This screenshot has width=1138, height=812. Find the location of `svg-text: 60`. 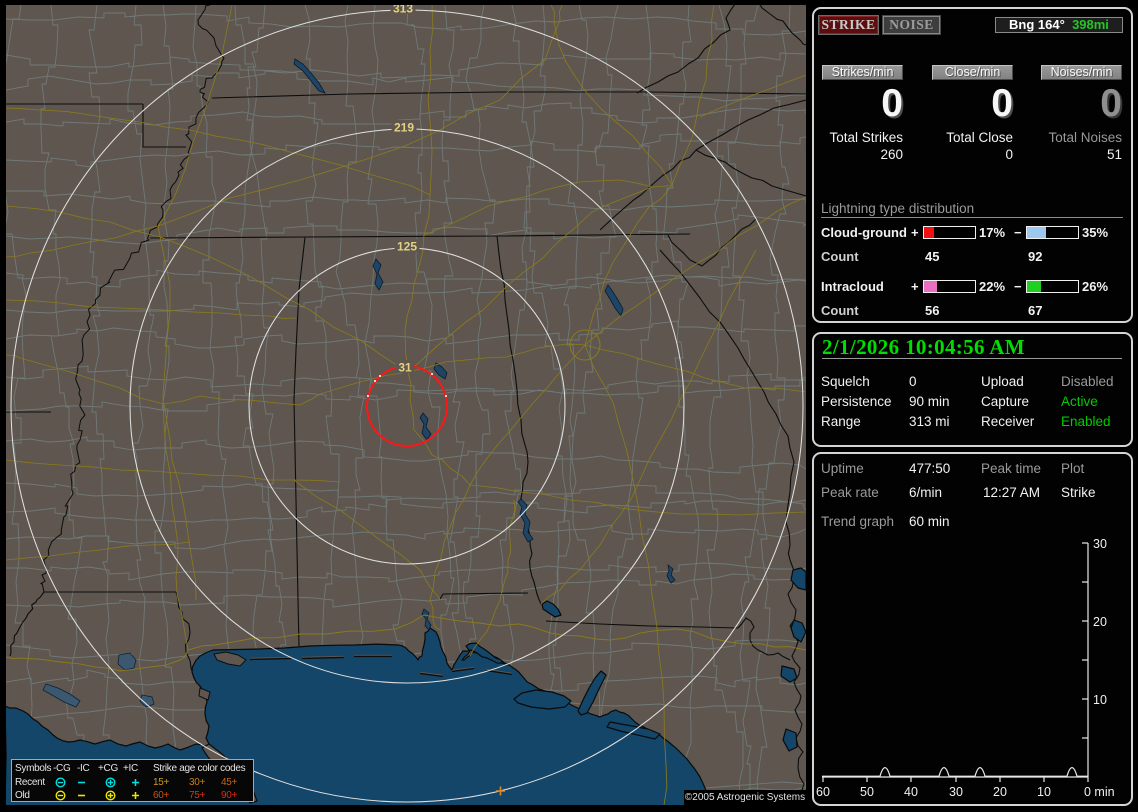

svg-text: 60 is located at coordinates (823, 792).